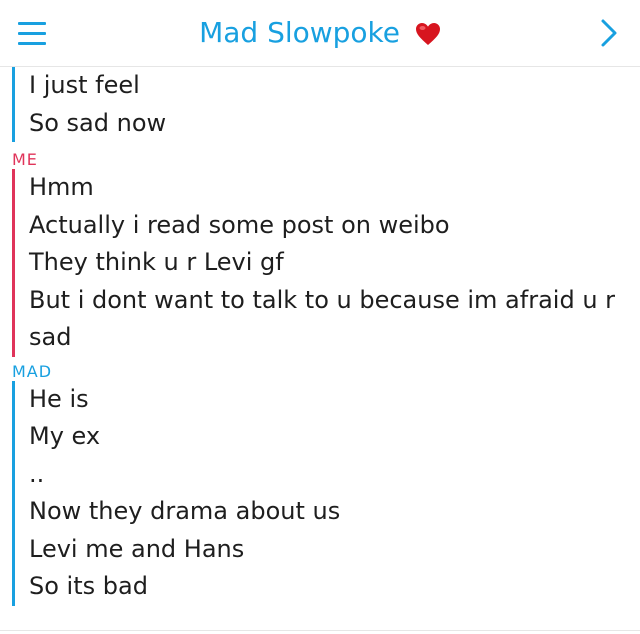 Image resolution: width=640 pixels, height=634 pixels. What do you see at coordinates (334, 550) in the screenshot?
I see `chat-message: Levi me and Hans` at bounding box center [334, 550].